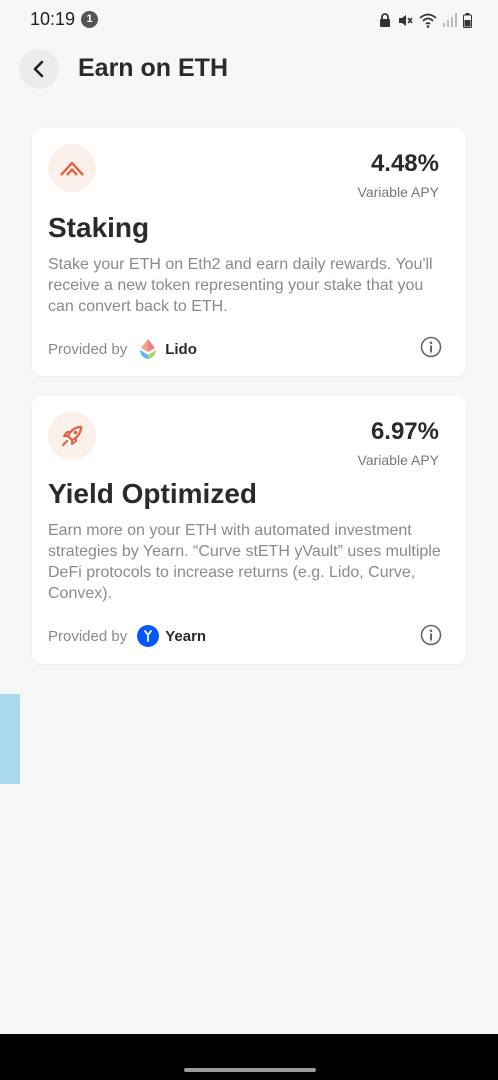  I want to click on provider-name: Yearn, so click(186, 636).